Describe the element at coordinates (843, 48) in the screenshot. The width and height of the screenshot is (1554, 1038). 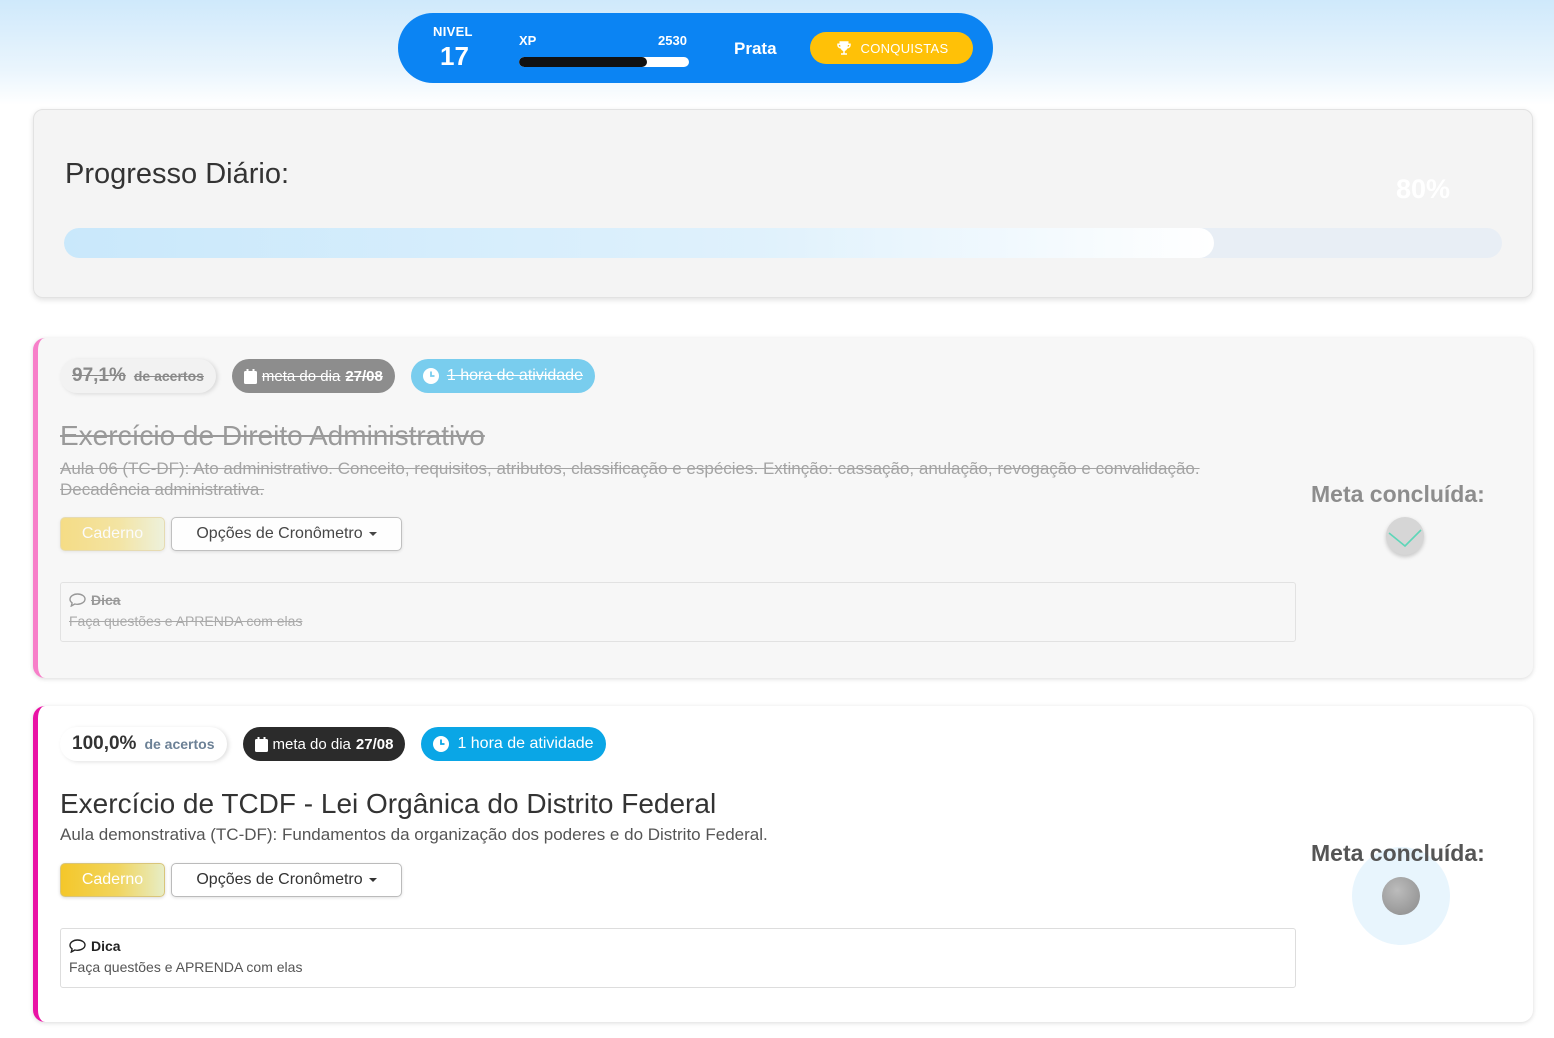
I see `trophy-icon` at that location.